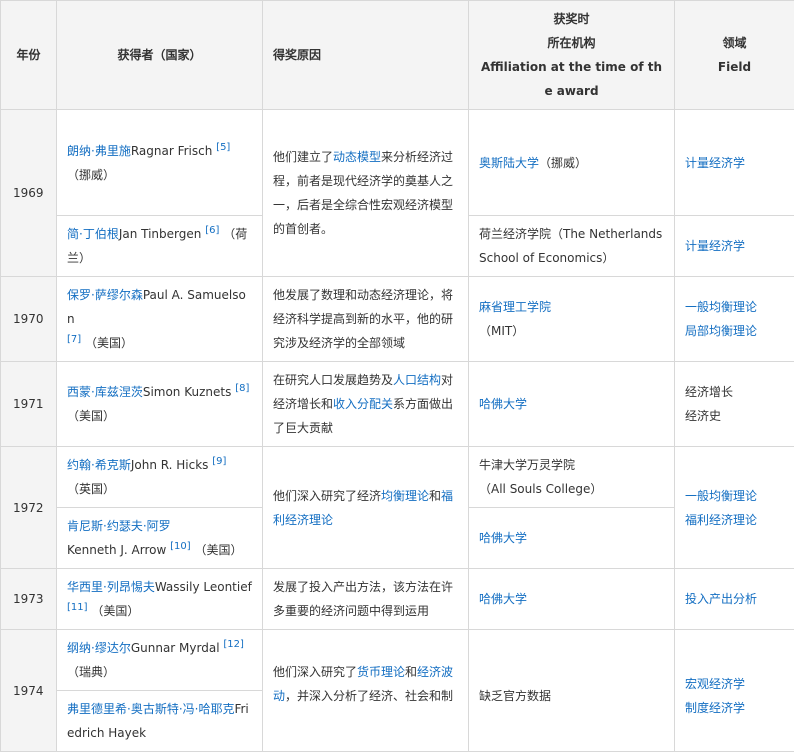  Describe the element at coordinates (93, 234) in the screenshot. I see `laureate-link: 简·丁伯根` at that location.